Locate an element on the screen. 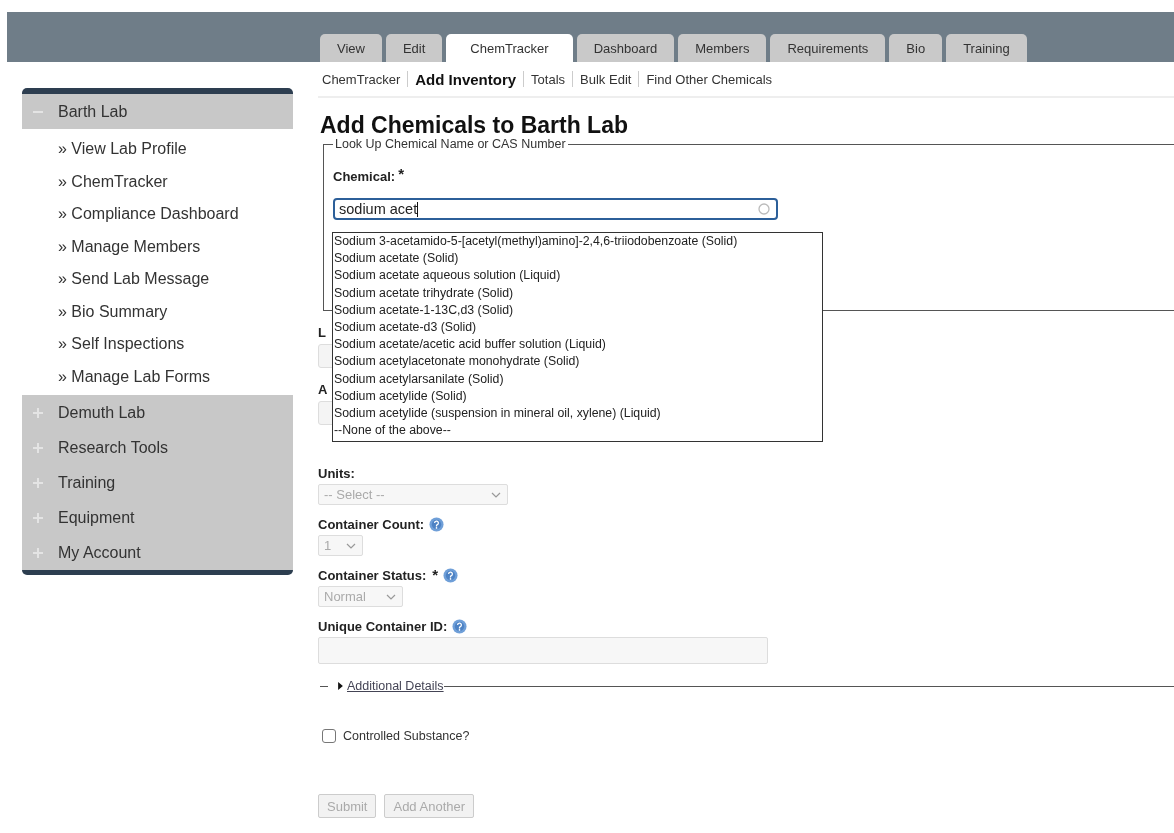 This screenshot has width=1174, height=833. sub-nav-link: Find Other Chemicals is located at coordinates (709, 79).